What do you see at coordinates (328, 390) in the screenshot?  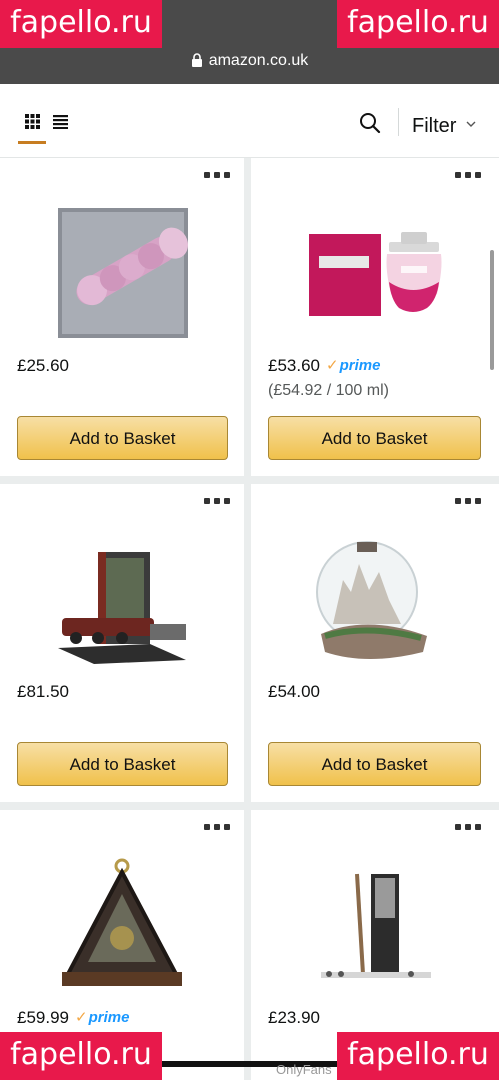 I see `unit-price: (£54.92 / 100 ml)` at bounding box center [328, 390].